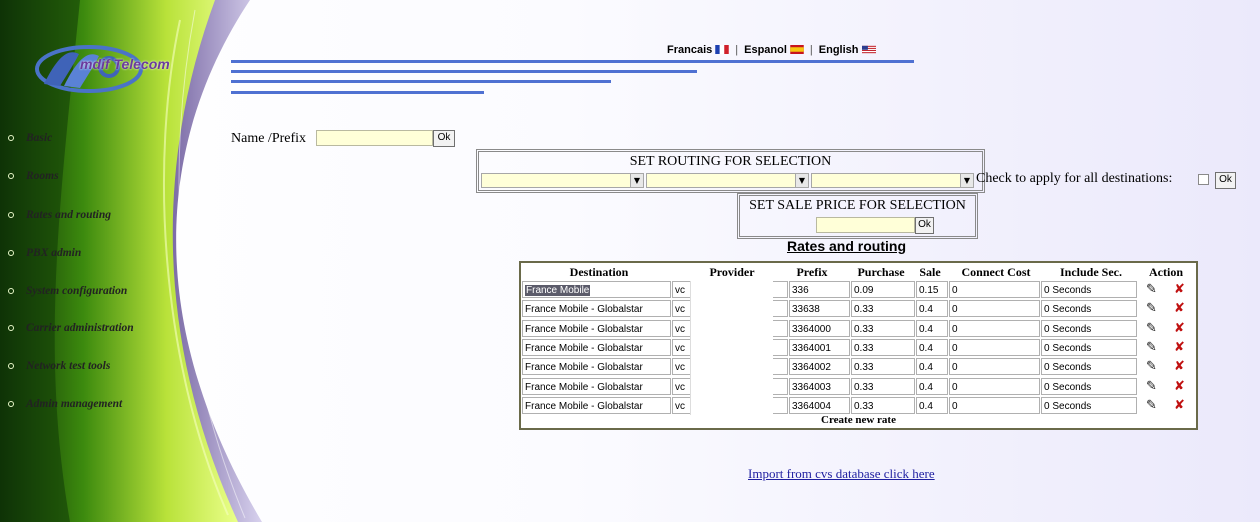  What do you see at coordinates (33, 176) in the screenshot?
I see `sidebar-item-rooms: Rooms` at bounding box center [33, 176].